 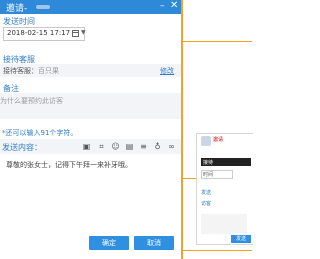 I want to click on note-placeholder: 为什么要预约此访客, so click(x=31, y=101).